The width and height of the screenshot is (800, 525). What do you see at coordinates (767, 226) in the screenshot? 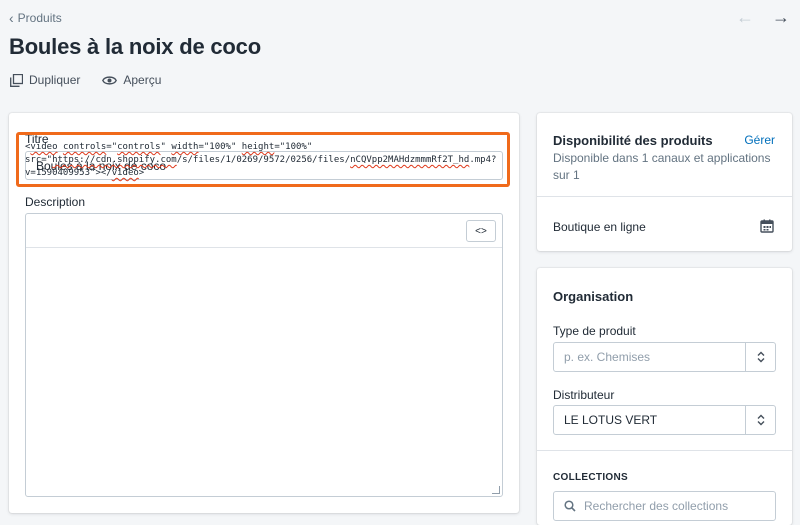
I see `calendar-icon` at bounding box center [767, 226].